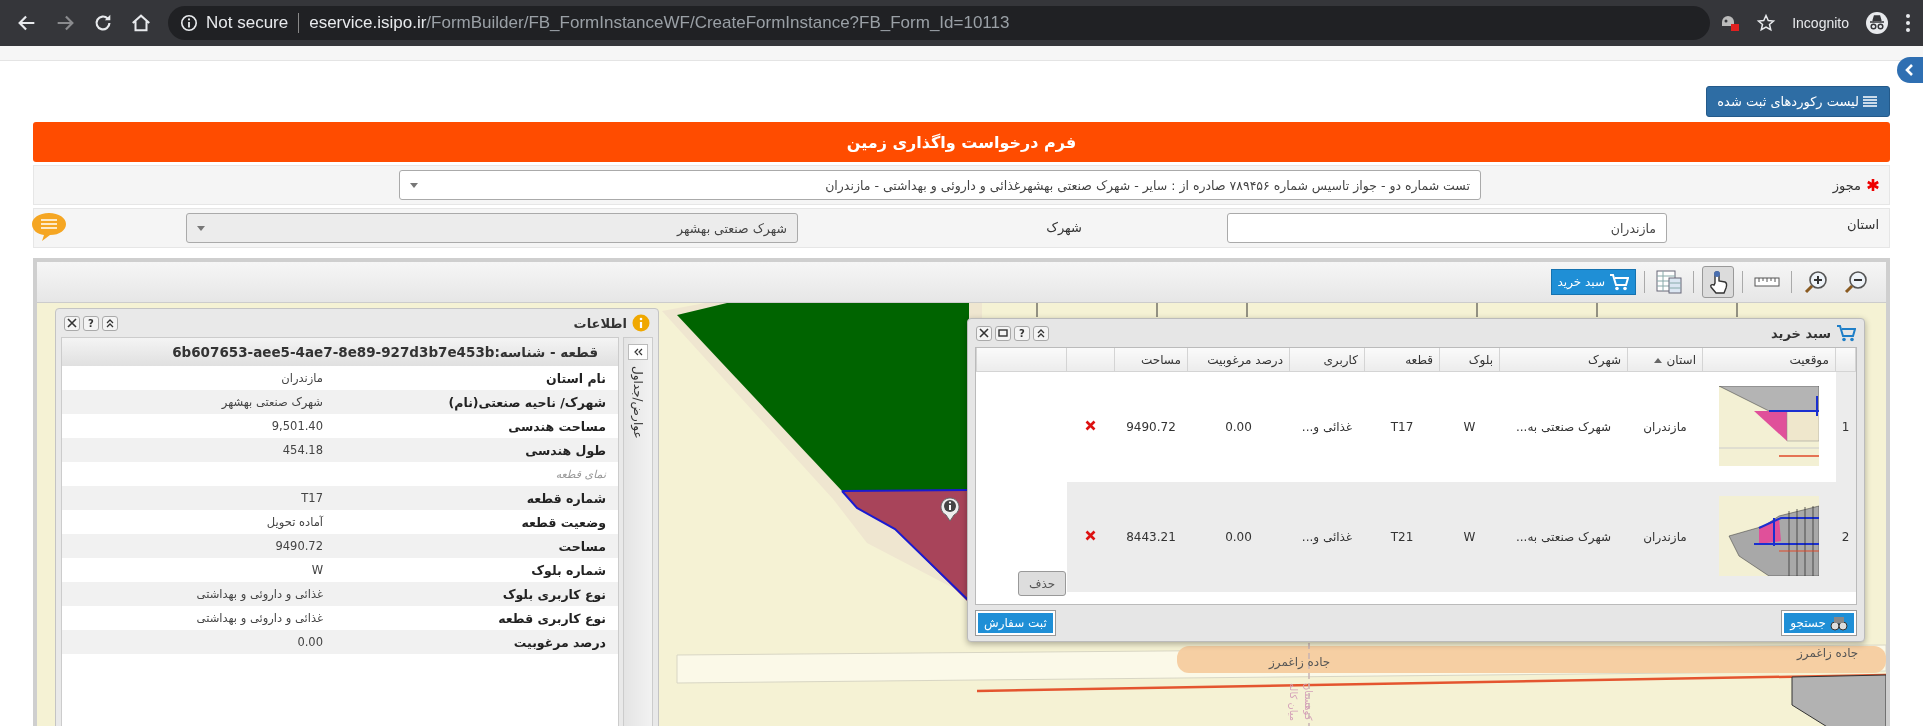 Image resolution: width=1923 pixels, height=726 pixels. What do you see at coordinates (1845, 426) in the screenshot?
I see `row-number: 1` at bounding box center [1845, 426].